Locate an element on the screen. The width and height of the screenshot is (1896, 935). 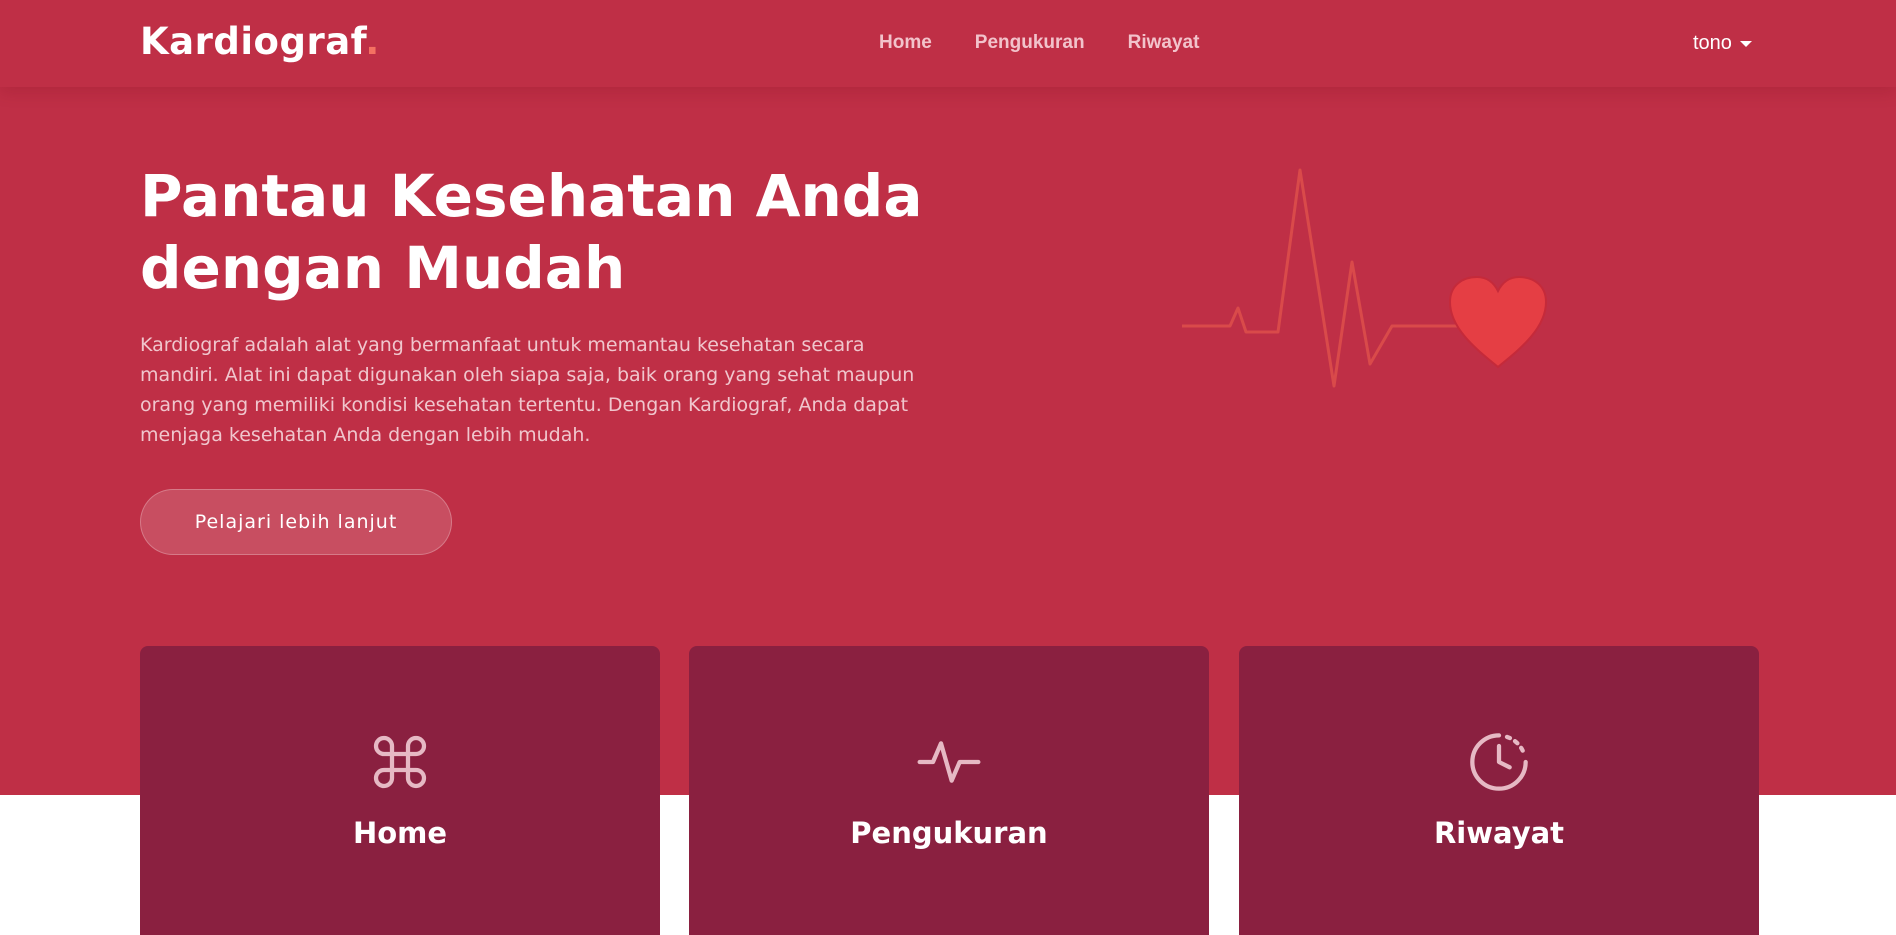
card-pengukuran: Pengukuran is located at coordinates (949, 790).